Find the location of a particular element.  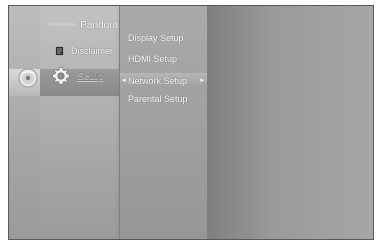

menu-item-label: Setup is located at coordinates (90, 76).